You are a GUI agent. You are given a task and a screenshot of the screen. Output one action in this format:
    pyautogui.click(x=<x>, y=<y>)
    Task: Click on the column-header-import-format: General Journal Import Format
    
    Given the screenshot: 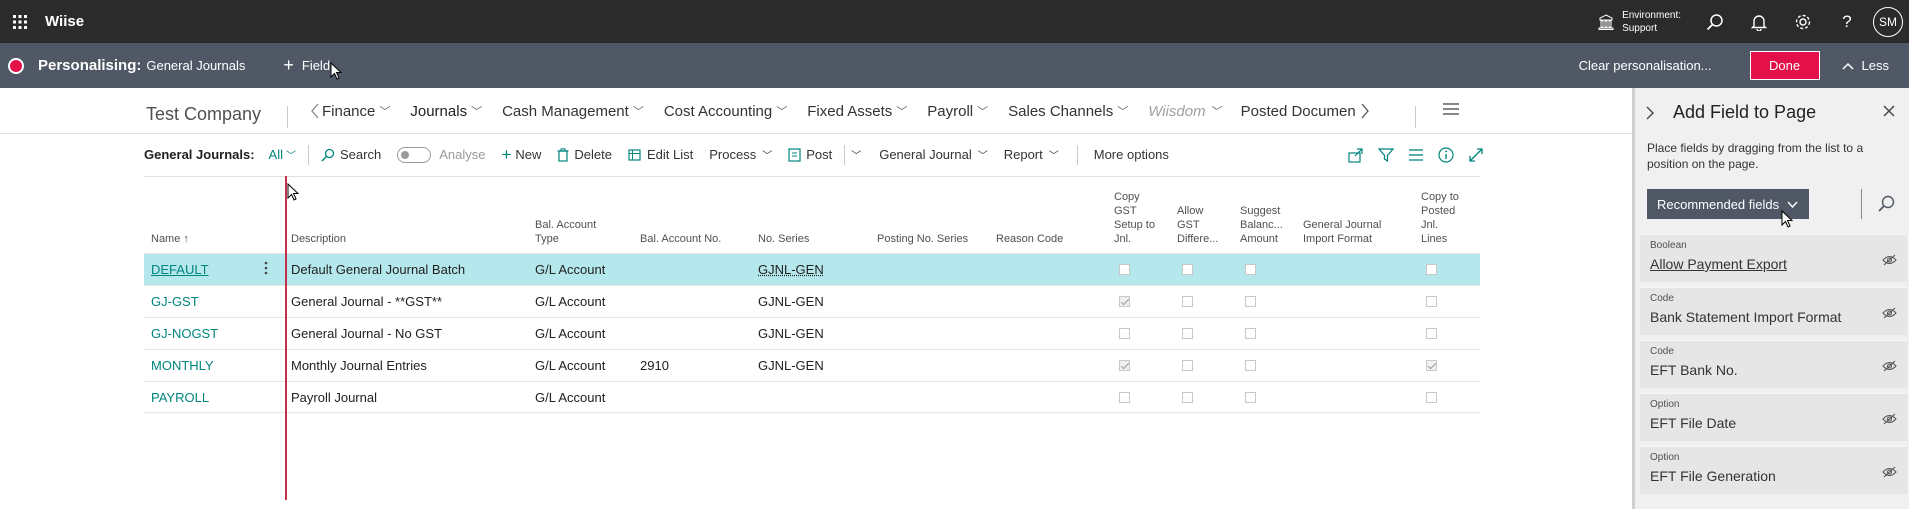 What is the action you would take?
    pyautogui.click(x=1342, y=232)
    